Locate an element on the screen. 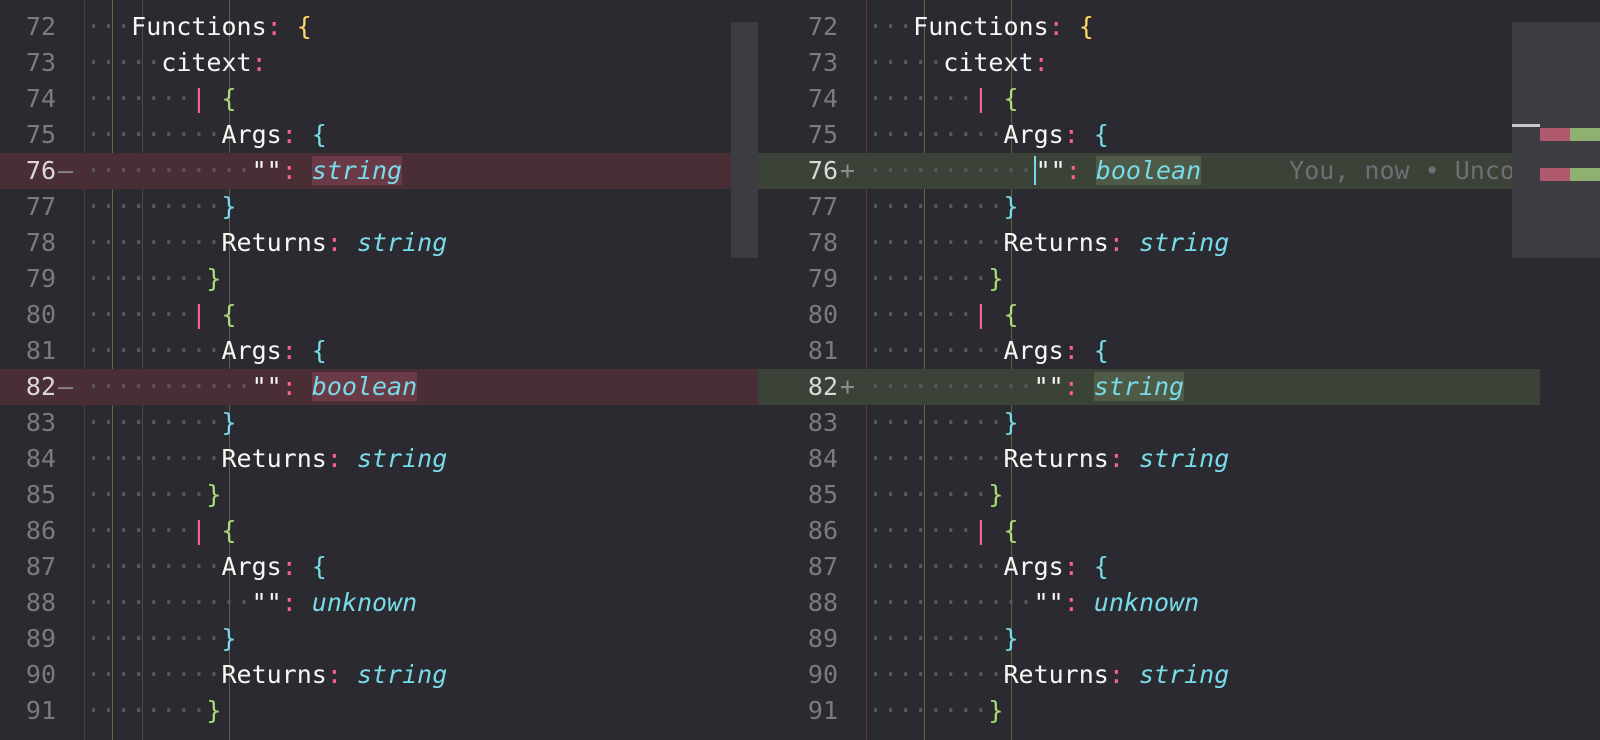 The image size is (1600, 740). code-line: 82— ···········"": boolean is located at coordinates (379, 387).